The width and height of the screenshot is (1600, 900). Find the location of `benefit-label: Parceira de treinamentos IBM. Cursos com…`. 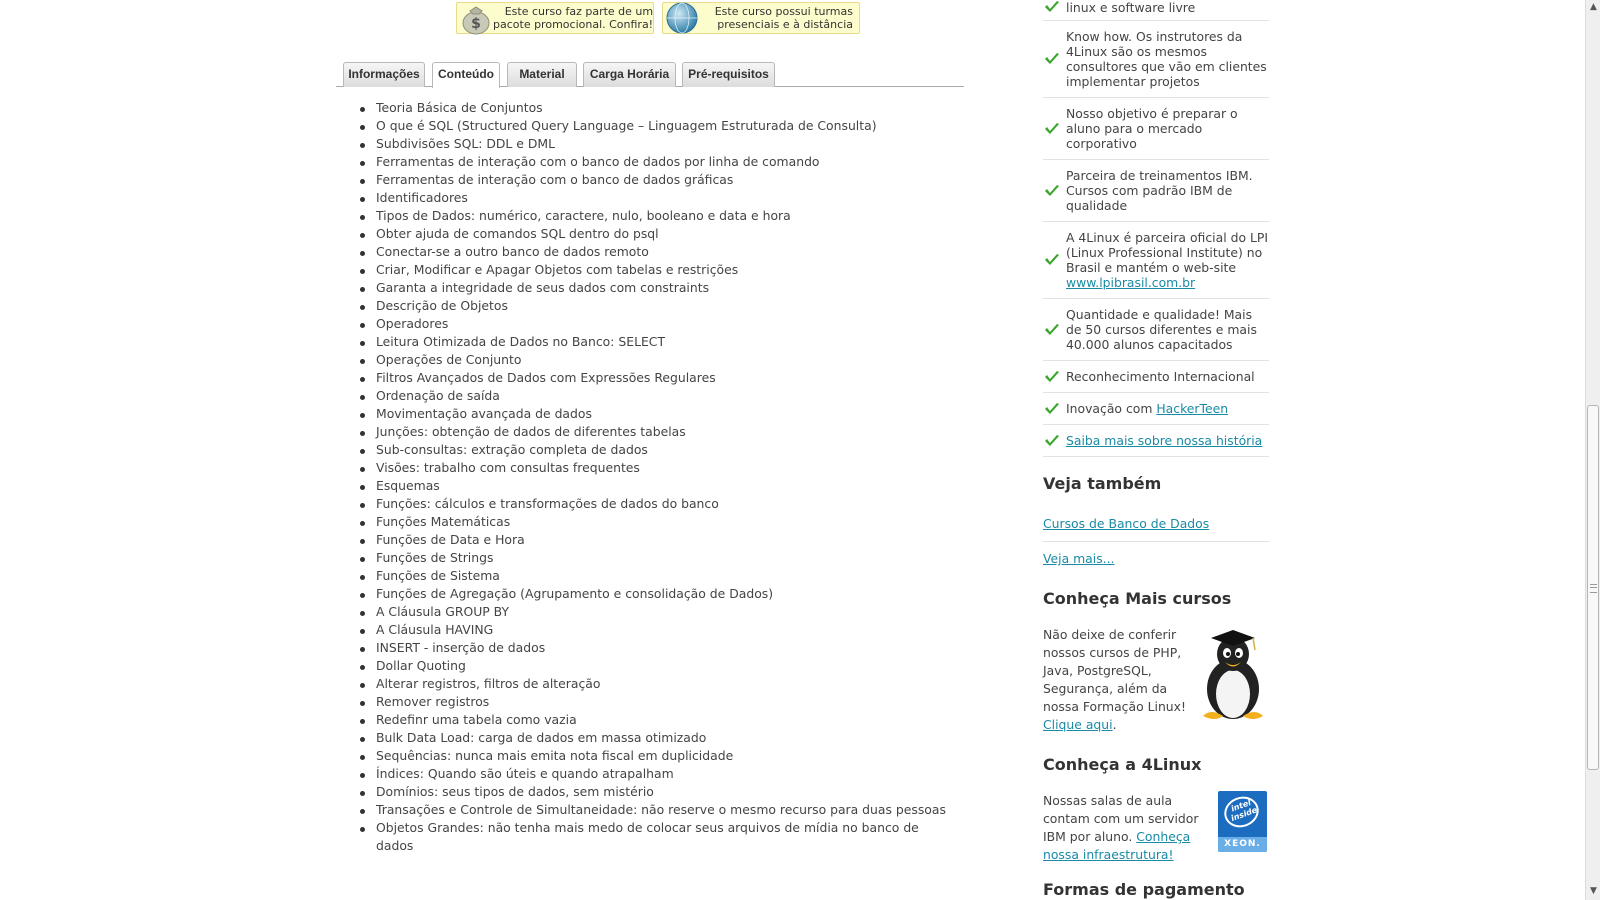

benefit-label: Parceira de treinamentos IBM. Cursos com… is located at coordinates (1159, 190).